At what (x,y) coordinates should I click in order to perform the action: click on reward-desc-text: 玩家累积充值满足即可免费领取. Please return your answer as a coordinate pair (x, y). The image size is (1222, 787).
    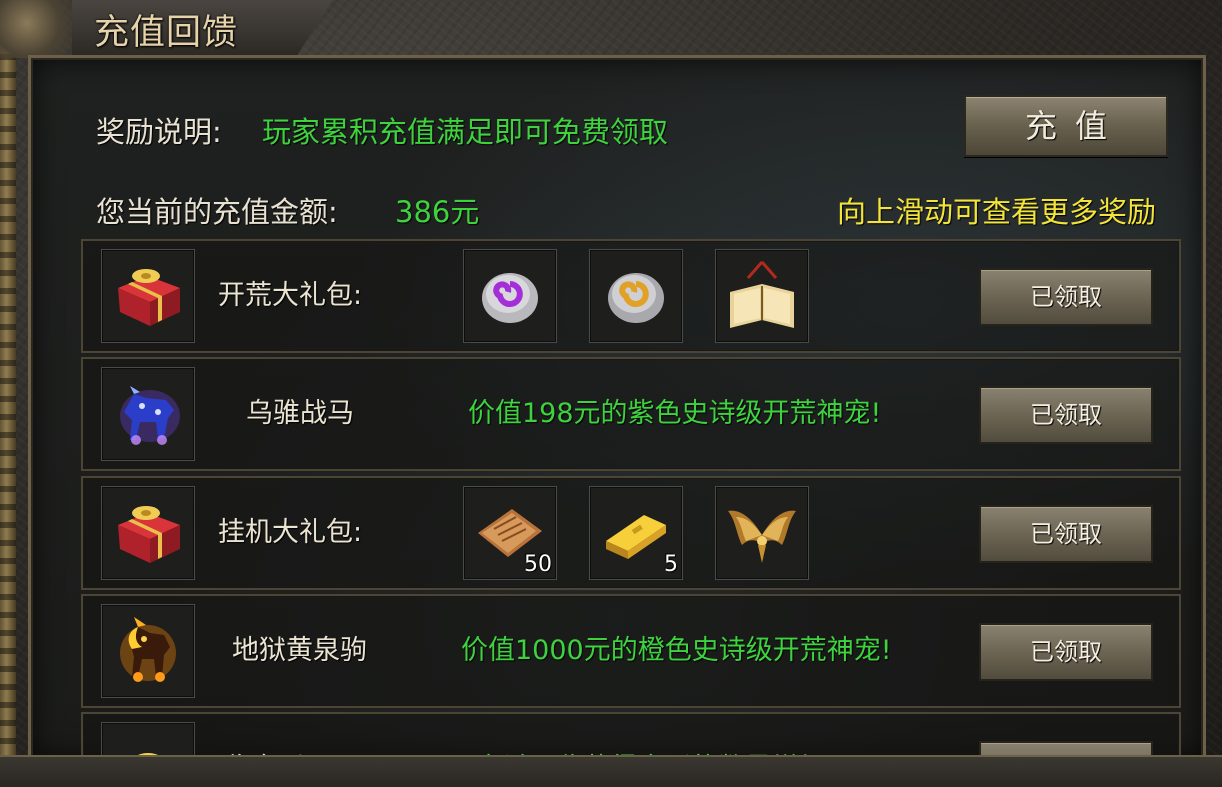
    Looking at the image, I should click on (465, 132).